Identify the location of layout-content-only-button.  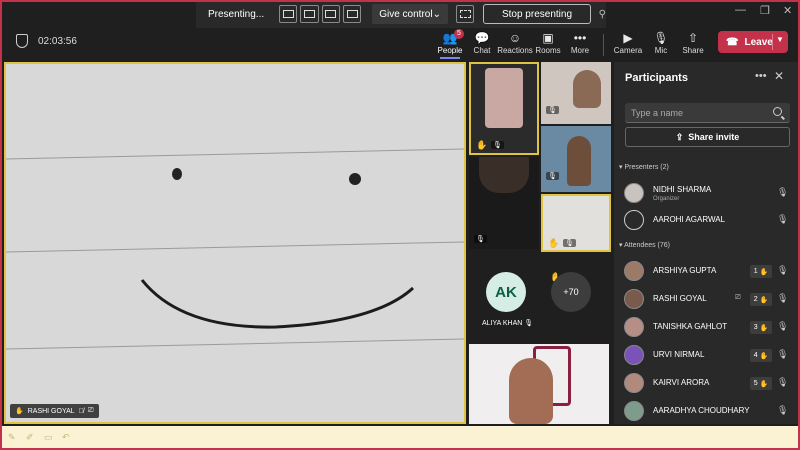
(288, 14).